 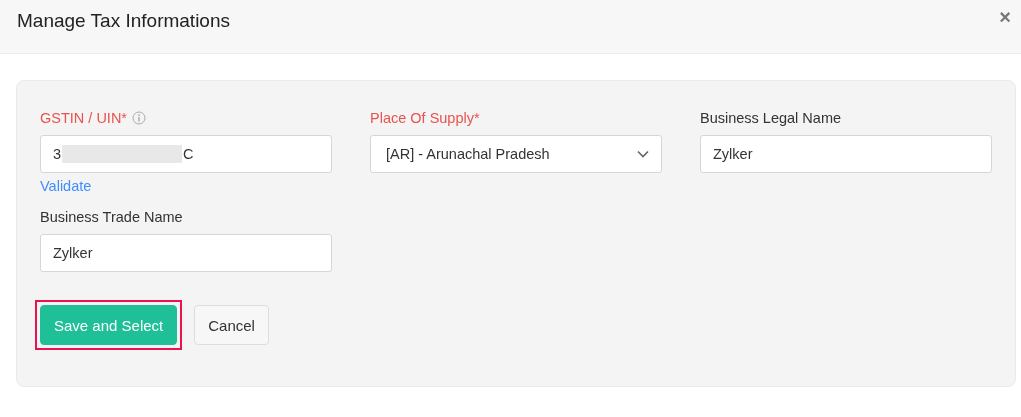 What do you see at coordinates (1005, 17) in the screenshot?
I see `close-button: ×` at bounding box center [1005, 17].